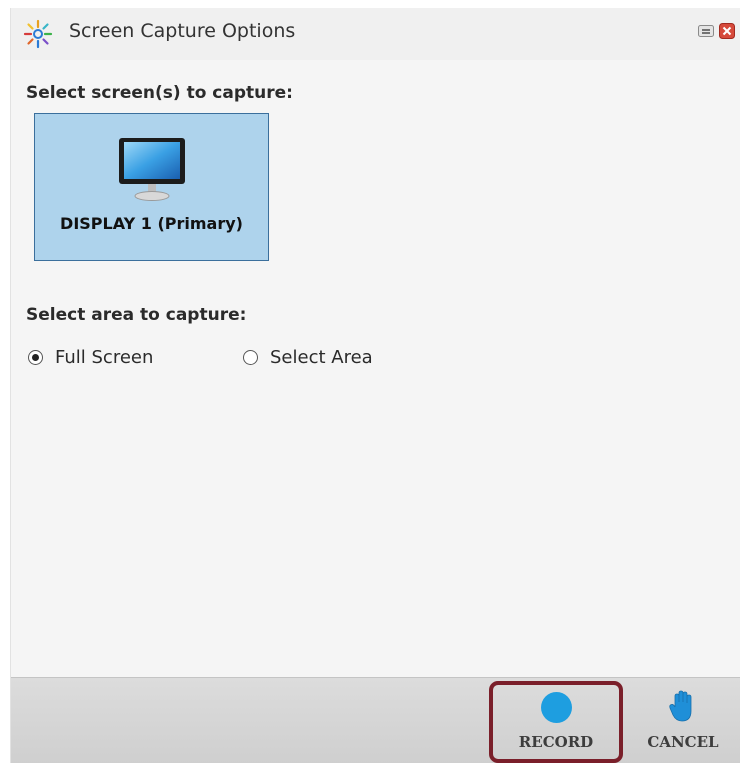  Describe the element at coordinates (321, 357) in the screenshot. I see `select-area-option-label: Select Area` at that location.